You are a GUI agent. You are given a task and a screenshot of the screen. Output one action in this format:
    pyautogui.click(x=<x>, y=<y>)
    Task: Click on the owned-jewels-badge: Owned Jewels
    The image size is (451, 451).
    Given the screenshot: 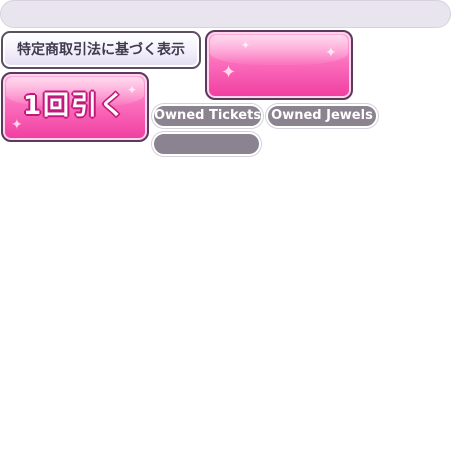 What is the action you would take?
    pyautogui.click(x=322, y=116)
    